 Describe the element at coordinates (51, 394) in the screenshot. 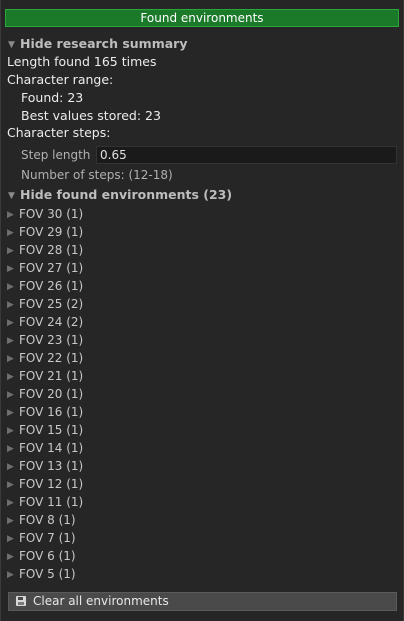

I see `environment-item-label: FOV 20 (1)` at that location.